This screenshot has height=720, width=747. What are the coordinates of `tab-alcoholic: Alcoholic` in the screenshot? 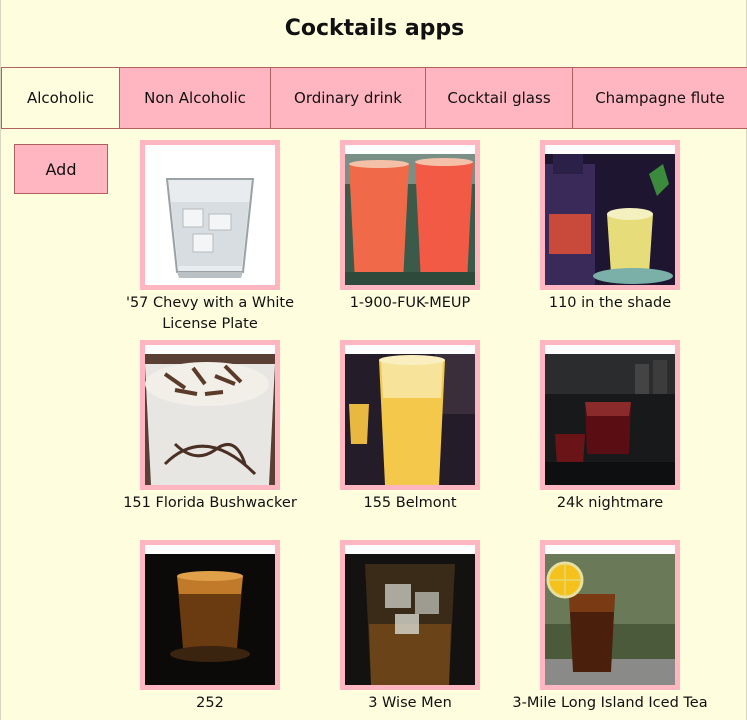 It's located at (60, 98).